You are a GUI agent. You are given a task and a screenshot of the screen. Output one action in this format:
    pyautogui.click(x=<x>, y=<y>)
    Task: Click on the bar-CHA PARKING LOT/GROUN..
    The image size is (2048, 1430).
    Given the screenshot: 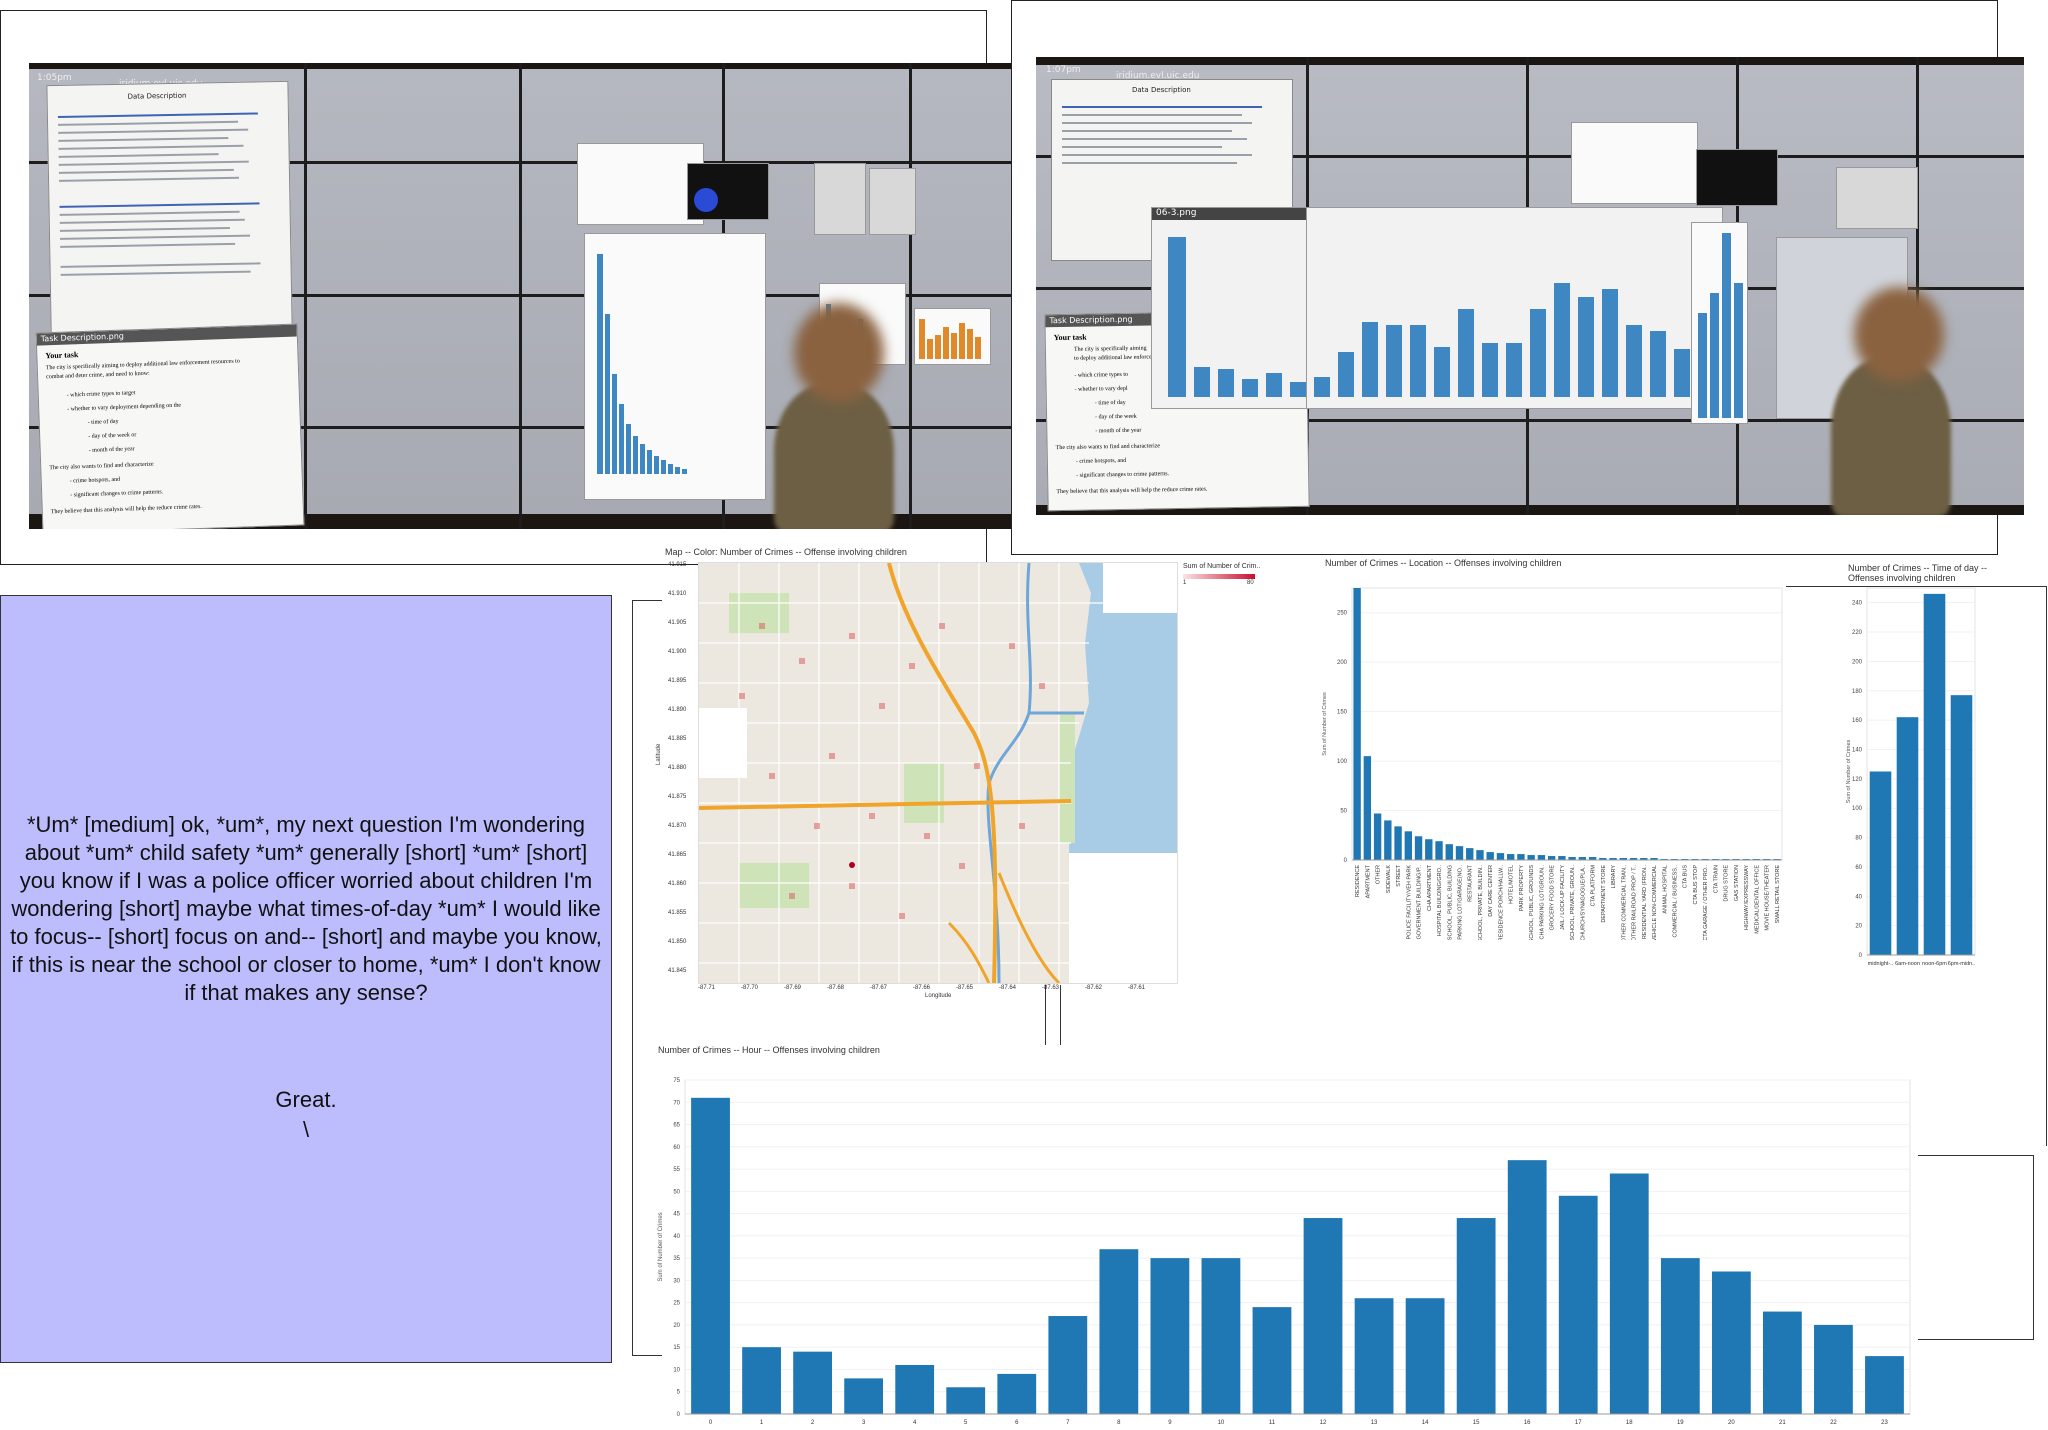 What is the action you would take?
    pyautogui.click(x=1541, y=857)
    